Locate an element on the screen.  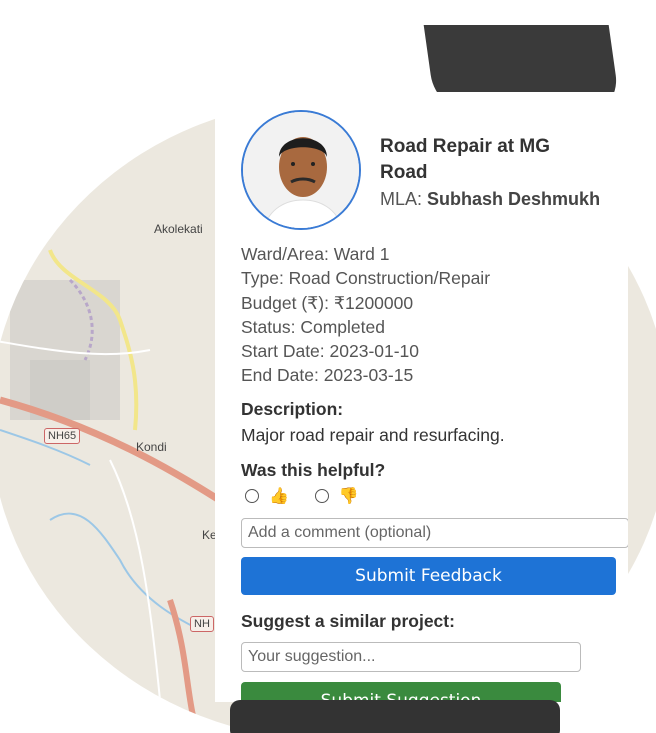
comment-input: Add a comment (optional) is located at coordinates (434, 533).